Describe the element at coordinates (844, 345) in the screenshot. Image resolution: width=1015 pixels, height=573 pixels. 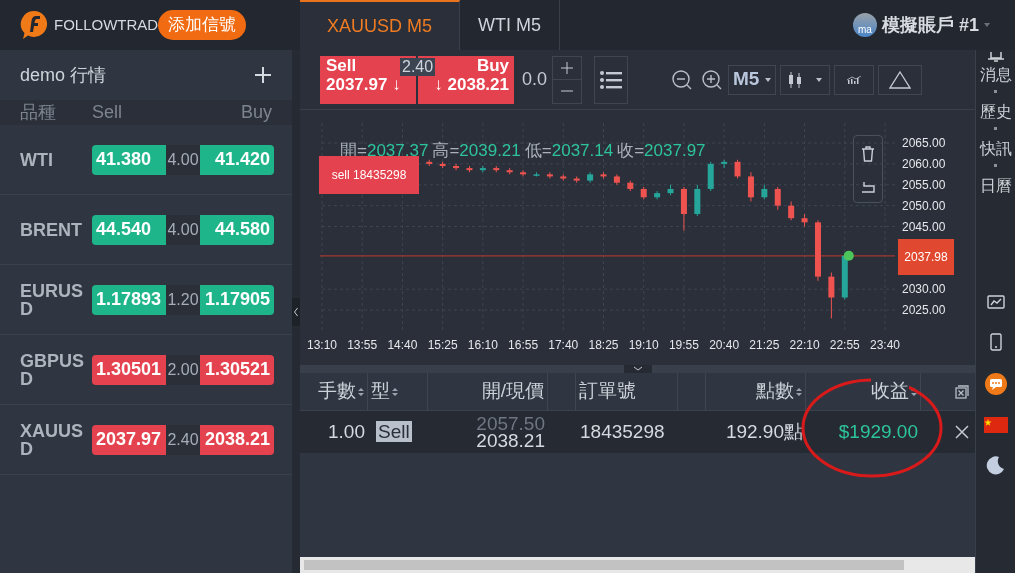
I see `x-axis-label: 22:55` at that location.